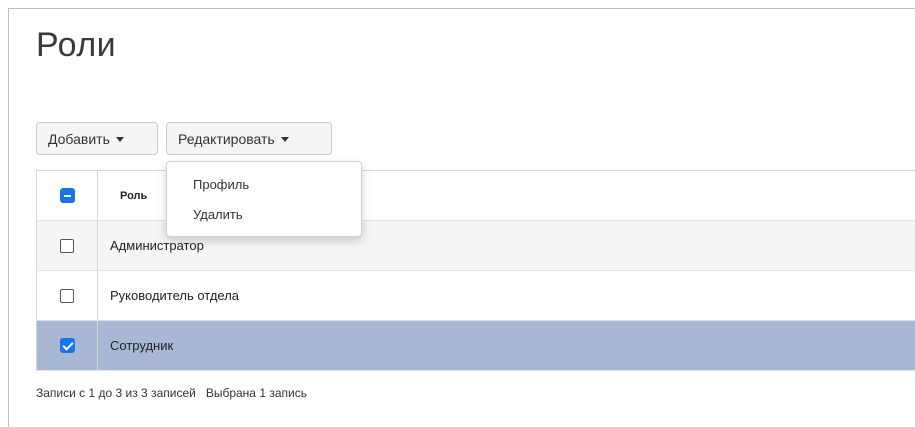 This screenshot has height=427, width=915. I want to click on selection-info: Выбрана 1 запись, so click(256, 393).